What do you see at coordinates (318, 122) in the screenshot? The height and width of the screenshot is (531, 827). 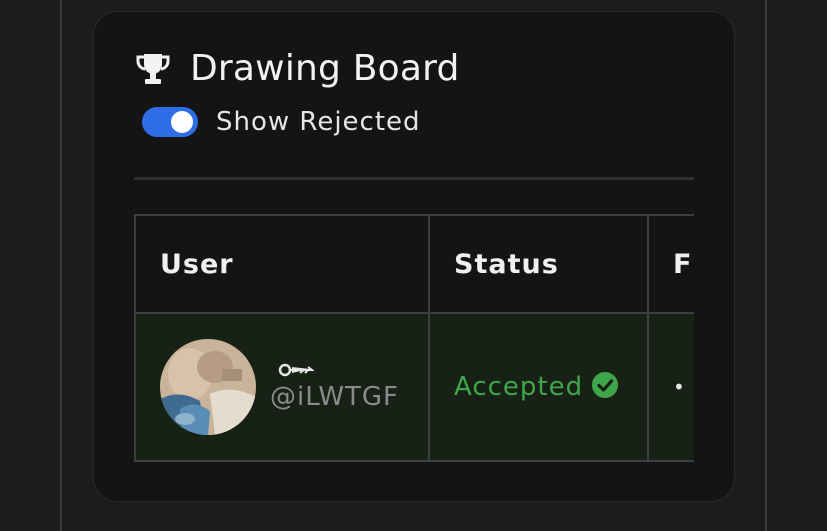 I see `show-rejected-label: Show Rejected` at bounding box center [318, 122].